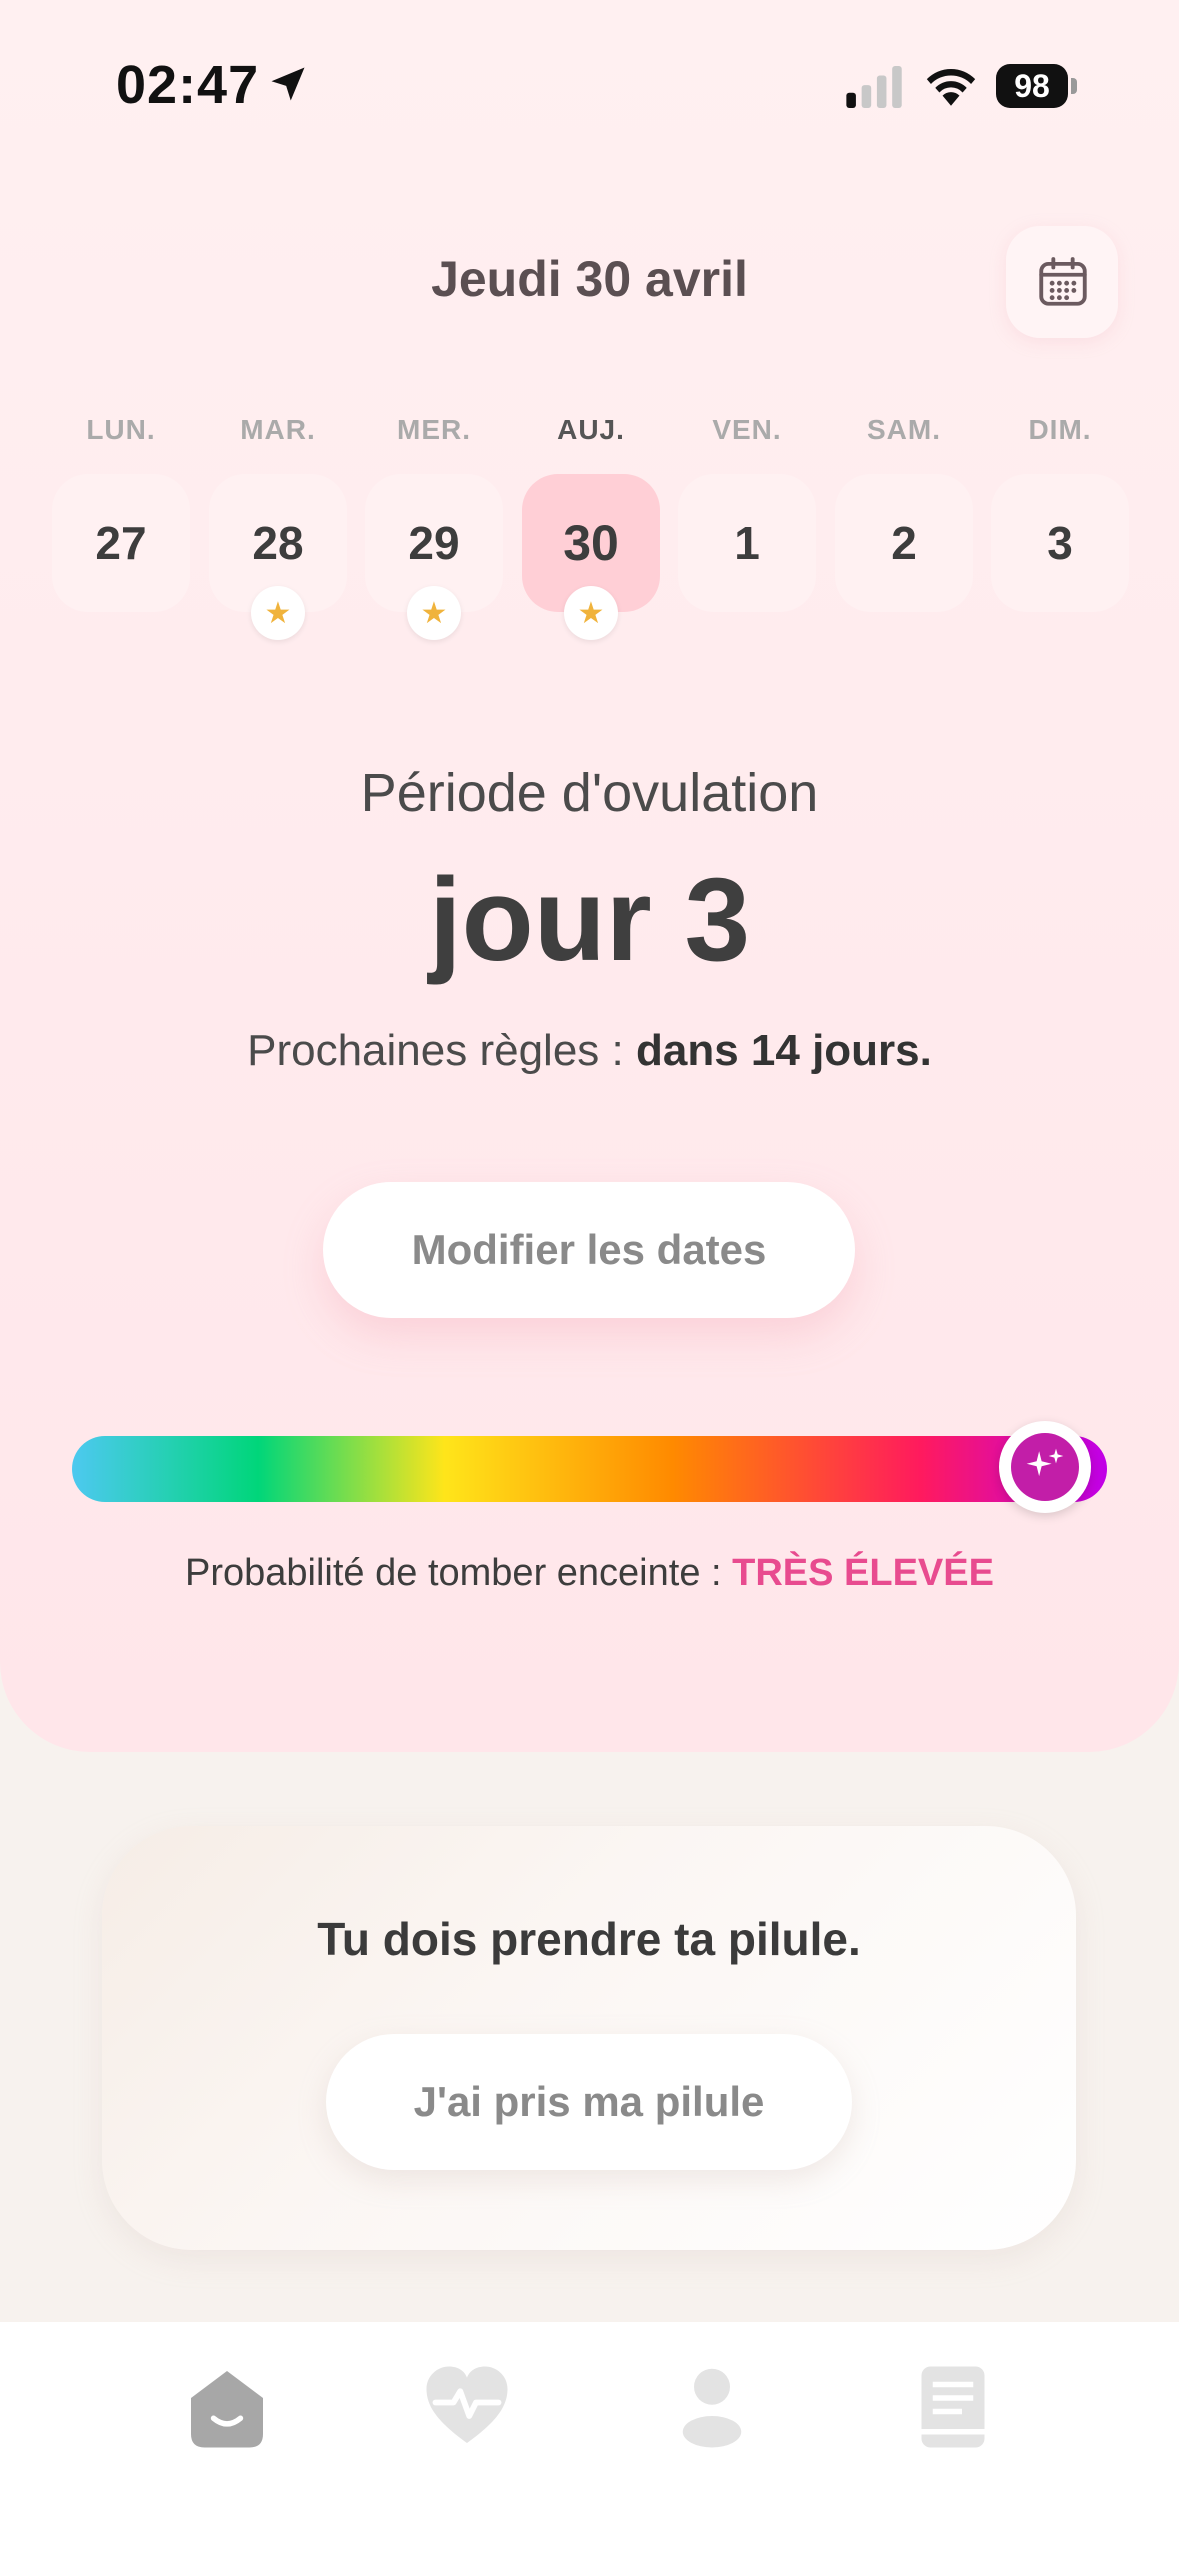 The width and height of the screenshot is (1179, 2556). I want to click on day-1: VEN. 1, so click(747, 513).